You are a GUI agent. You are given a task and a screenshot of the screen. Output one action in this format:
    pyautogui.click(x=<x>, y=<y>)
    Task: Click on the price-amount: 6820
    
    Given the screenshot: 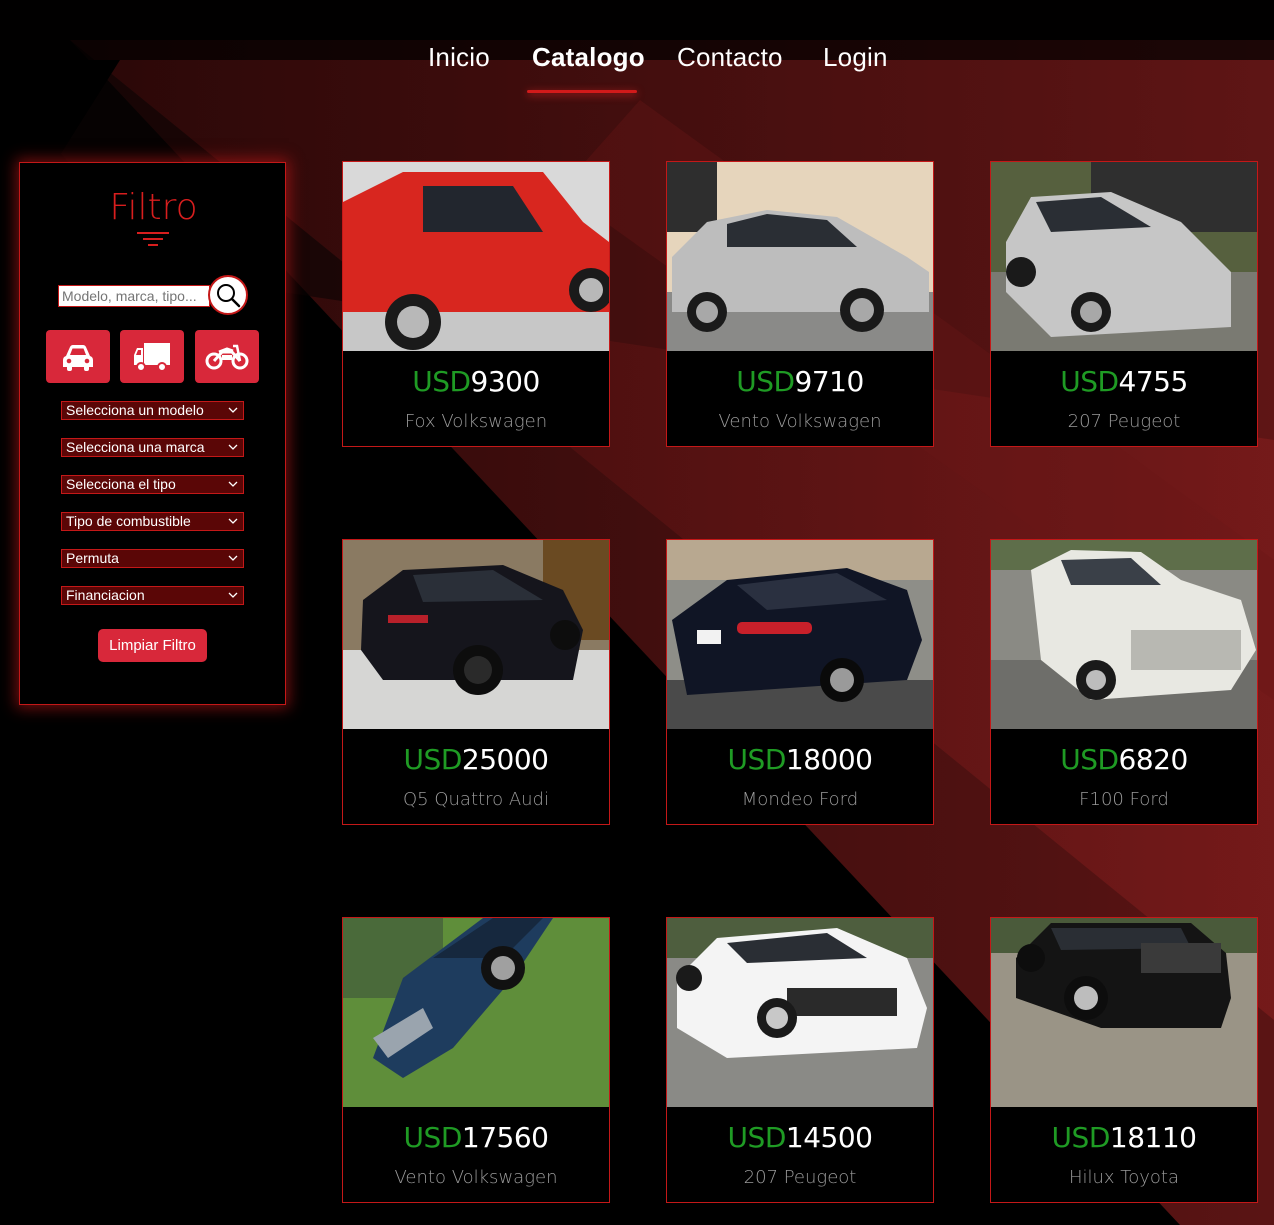 What is the action you would take?
    pyautogui.click(x=1153, y=759)
    